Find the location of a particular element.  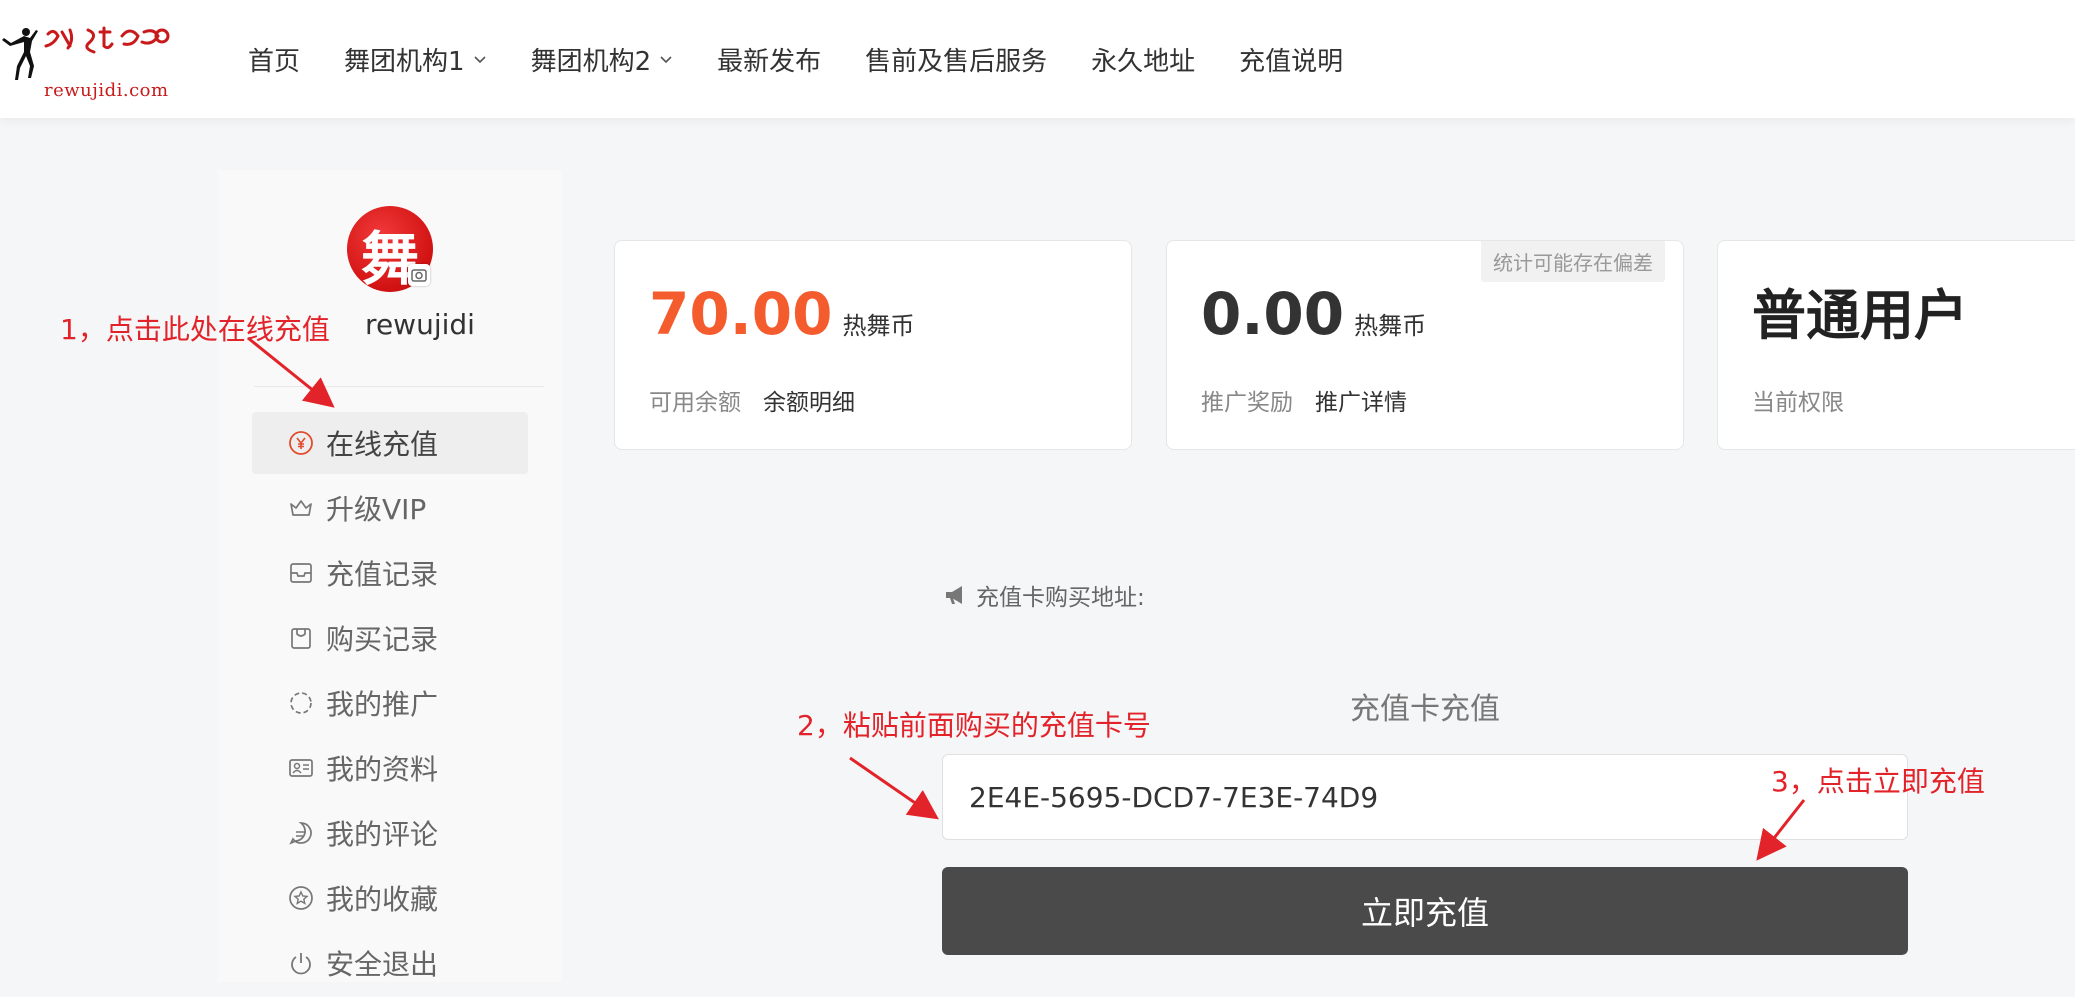

menu-my-promotion: 我的推广 is located at coordinates (390, 703).